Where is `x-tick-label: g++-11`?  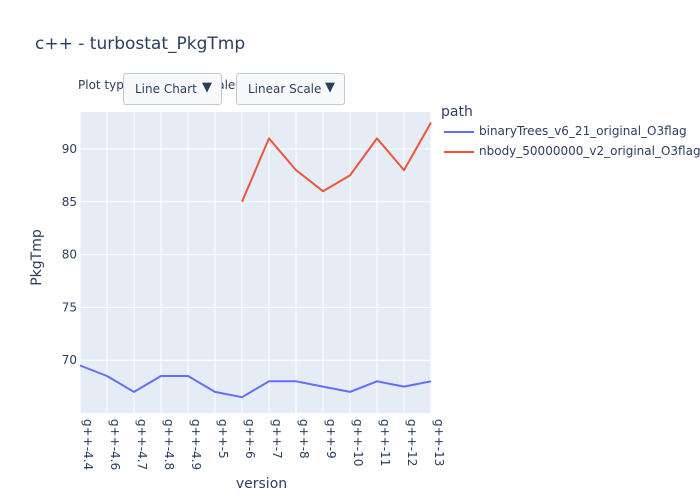 x-tick-label: g++-11 is located at coordinates (385, 442).